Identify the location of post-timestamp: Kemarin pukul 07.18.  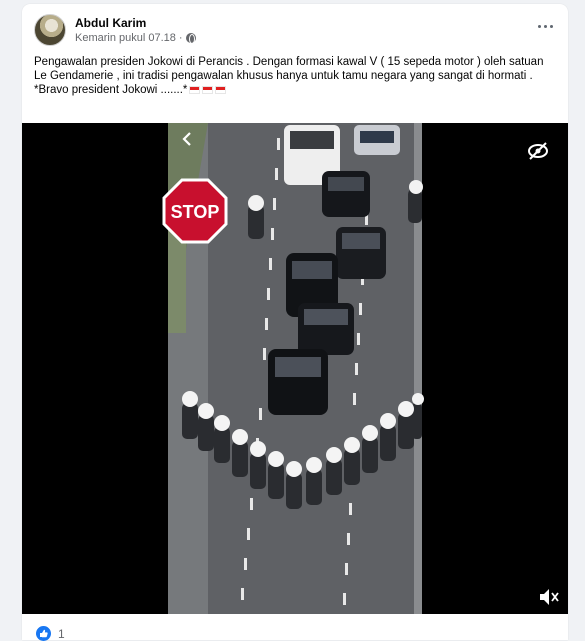
(125, 38).